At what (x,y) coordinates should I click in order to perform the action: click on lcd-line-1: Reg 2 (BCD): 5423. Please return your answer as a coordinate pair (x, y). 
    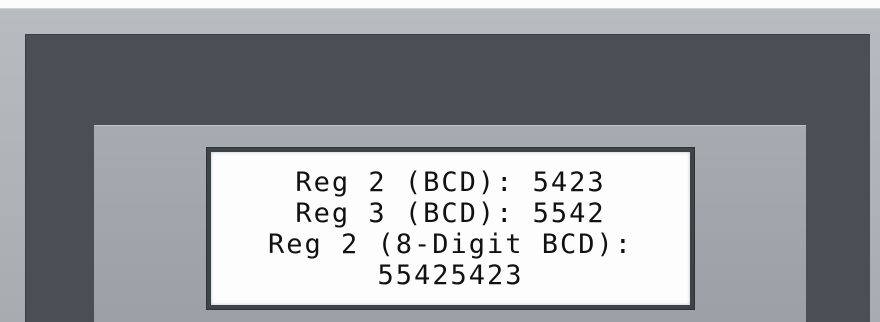
    Looking at the image, I should click on (450, 182).